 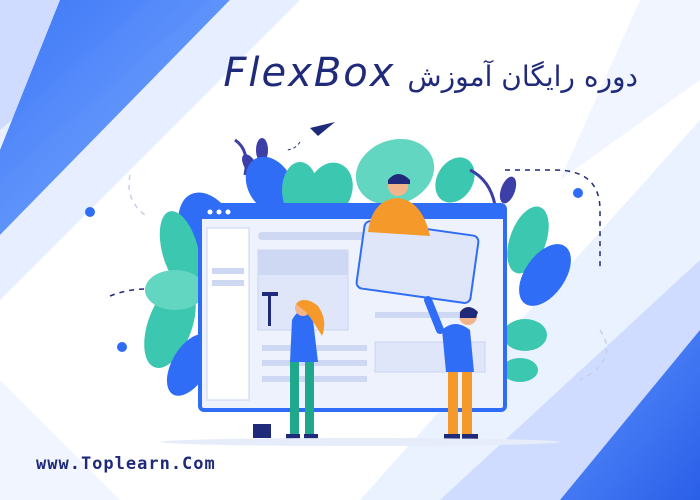 I want to click on right-leaves, so click(x=536, y=294).